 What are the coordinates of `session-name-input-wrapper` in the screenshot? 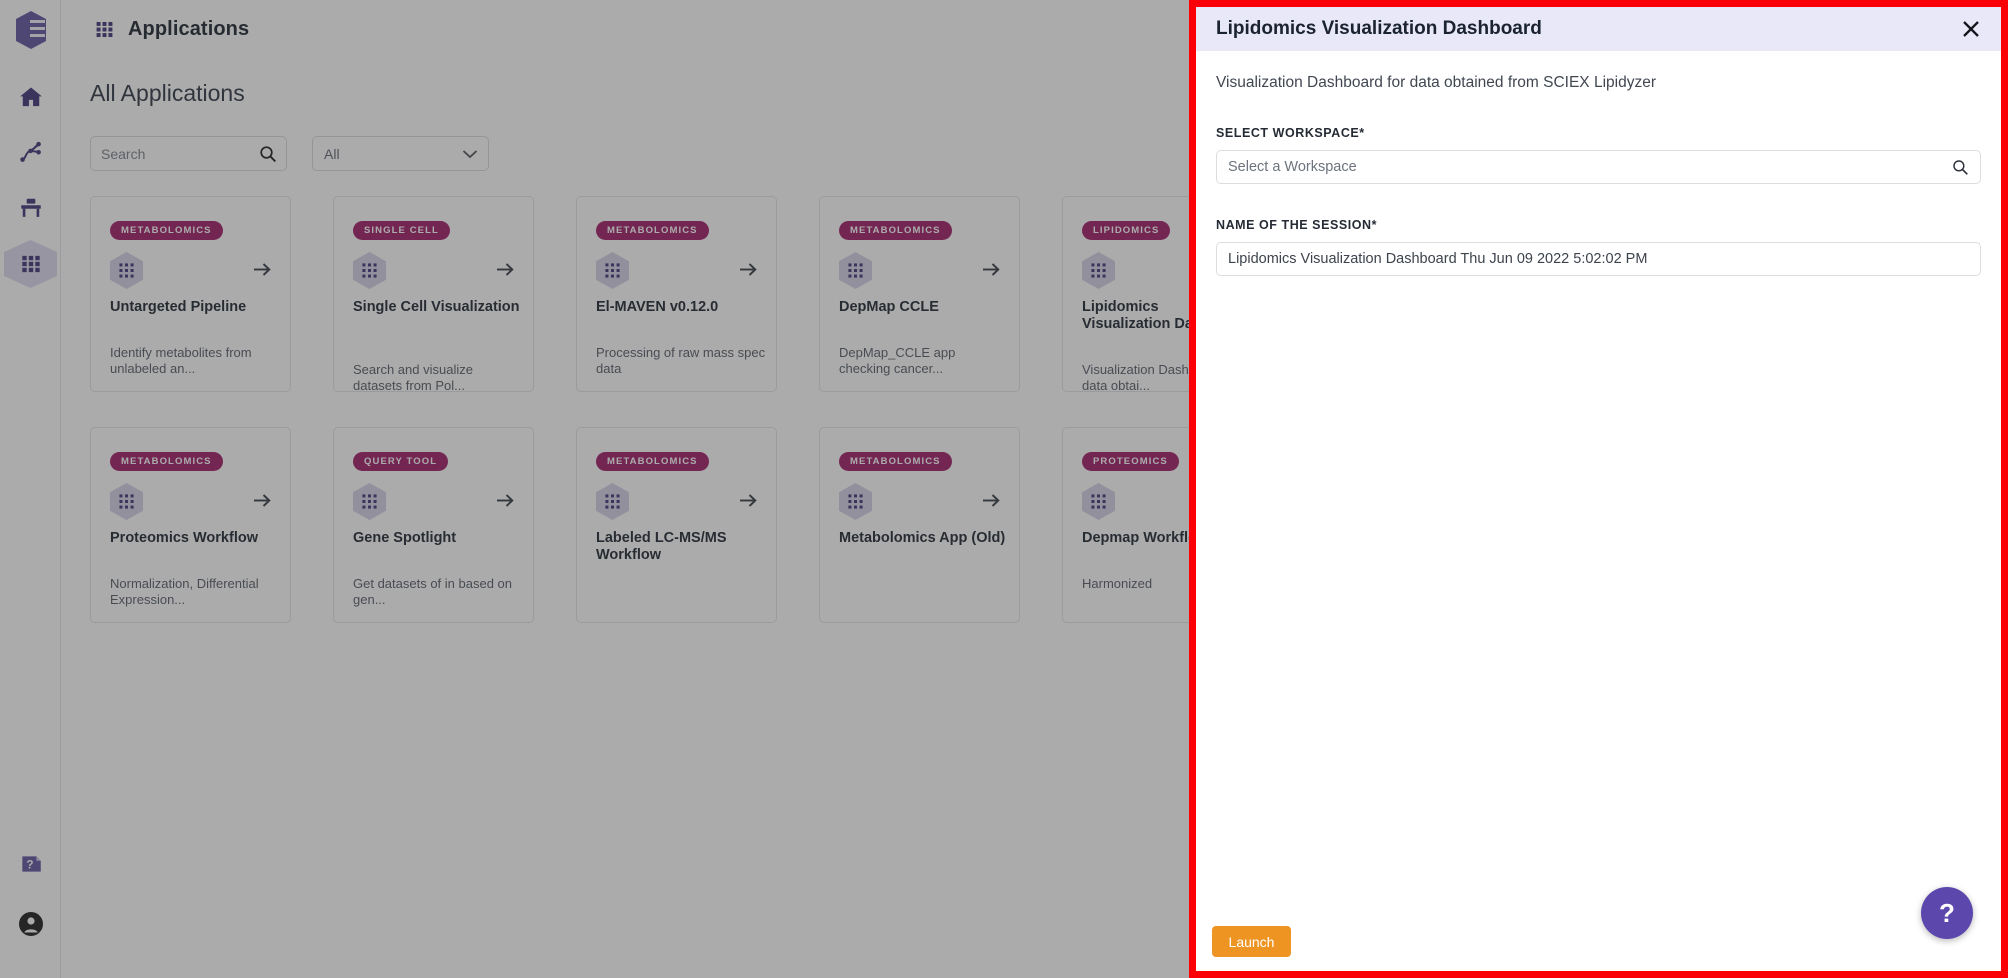 It's located at (1598, 259).